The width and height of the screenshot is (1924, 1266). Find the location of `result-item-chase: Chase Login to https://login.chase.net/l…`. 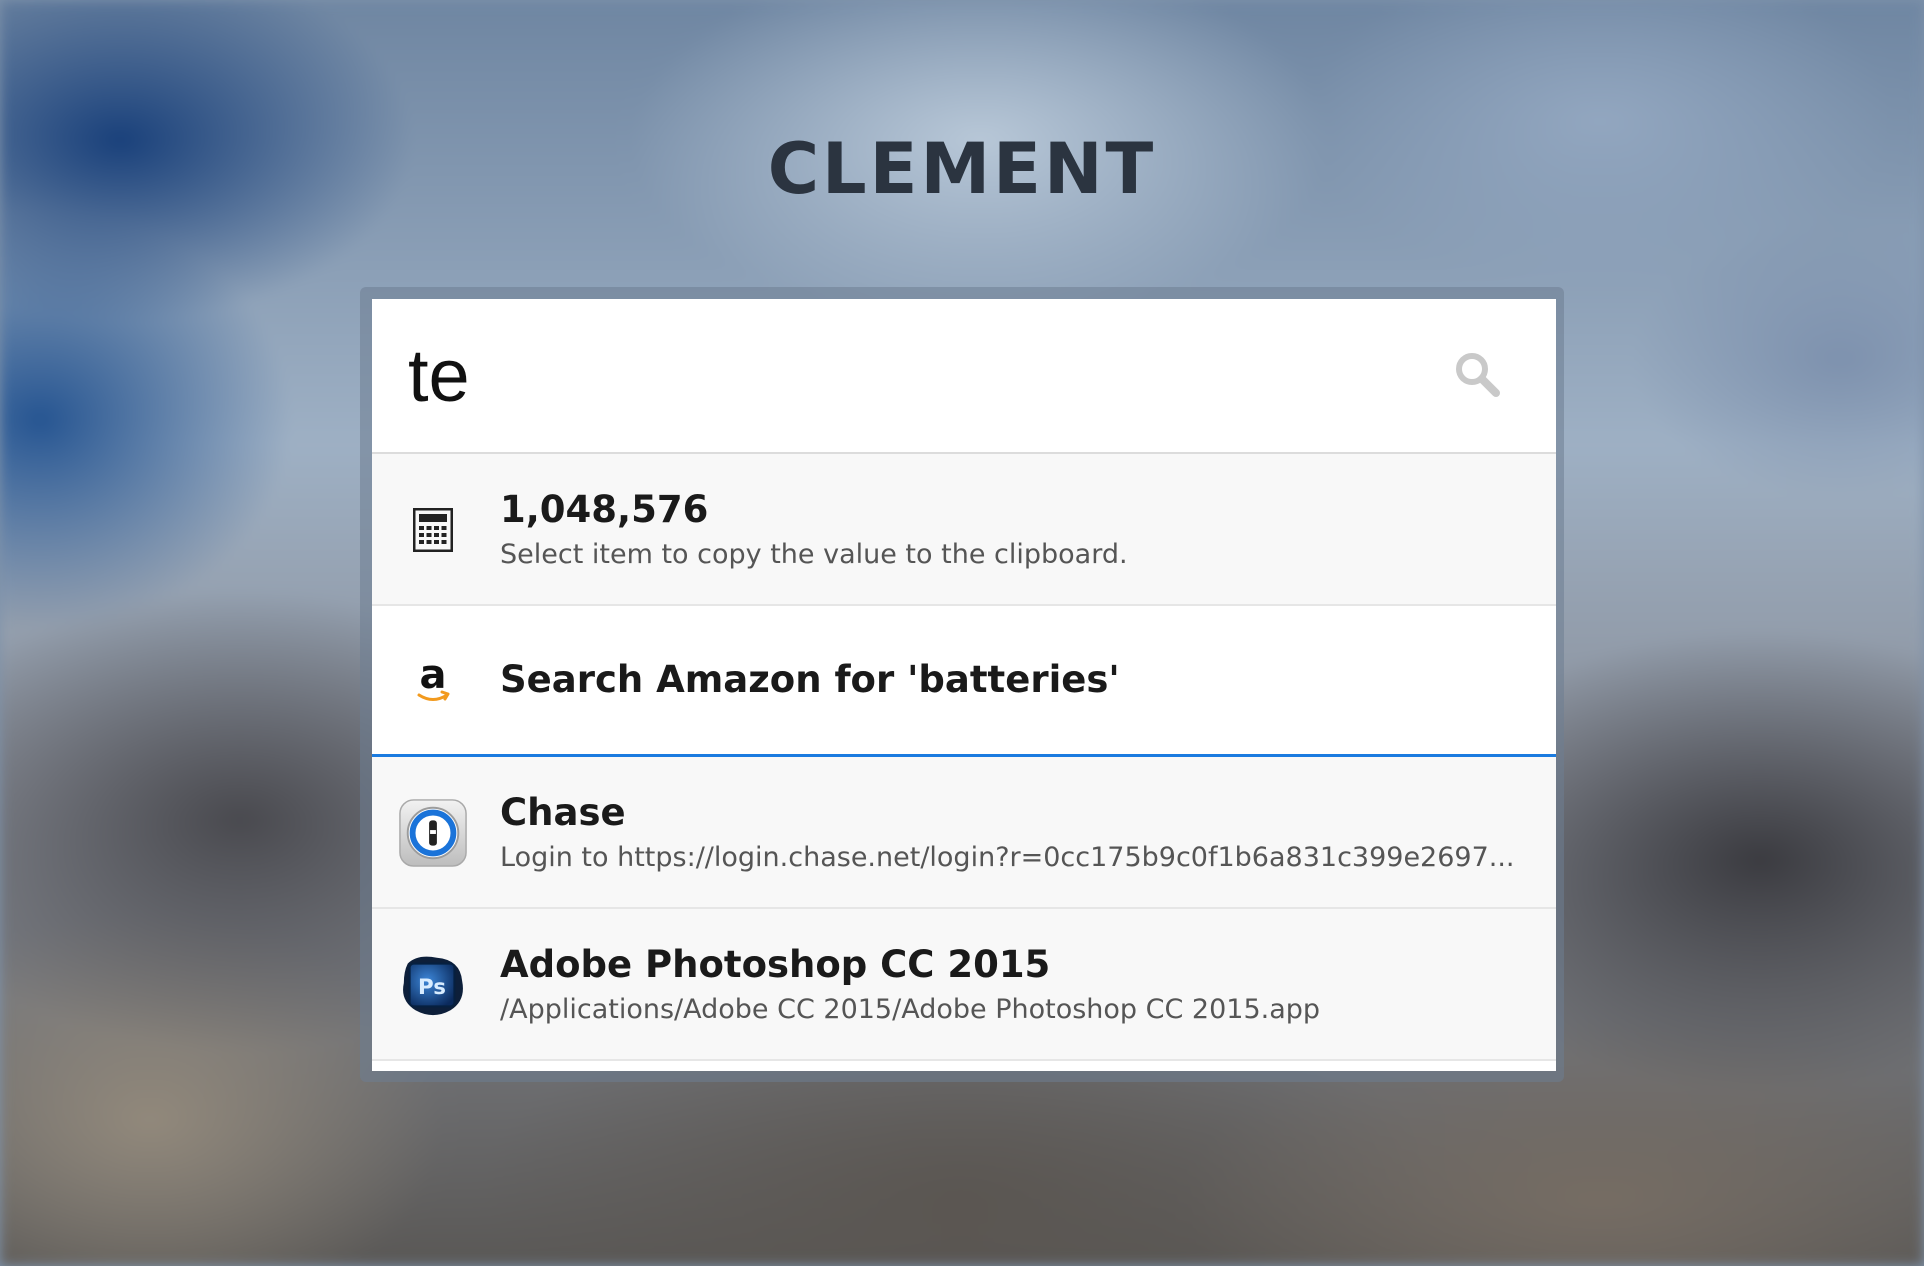

result-item-chase: Chase Login to https://login.chase.net/l… is located at coordinates (964, 833).